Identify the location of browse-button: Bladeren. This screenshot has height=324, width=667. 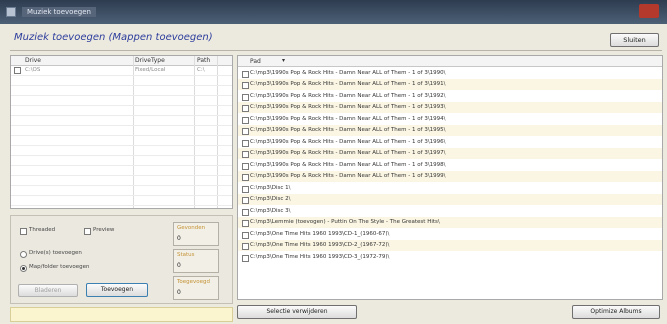
(48, 290).